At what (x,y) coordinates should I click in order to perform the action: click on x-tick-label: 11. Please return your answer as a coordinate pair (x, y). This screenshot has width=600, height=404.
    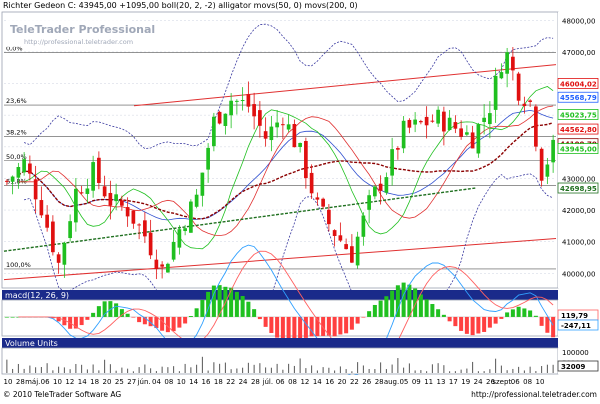
    Looking at the image, I should click on (428, 382).